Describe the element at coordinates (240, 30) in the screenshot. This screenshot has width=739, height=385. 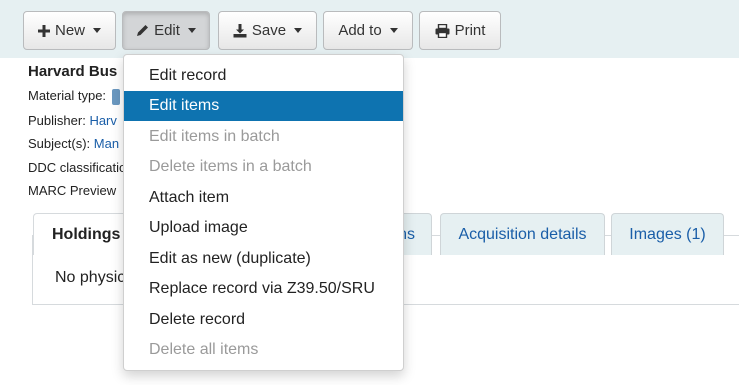
I see `download-icon` at that location.